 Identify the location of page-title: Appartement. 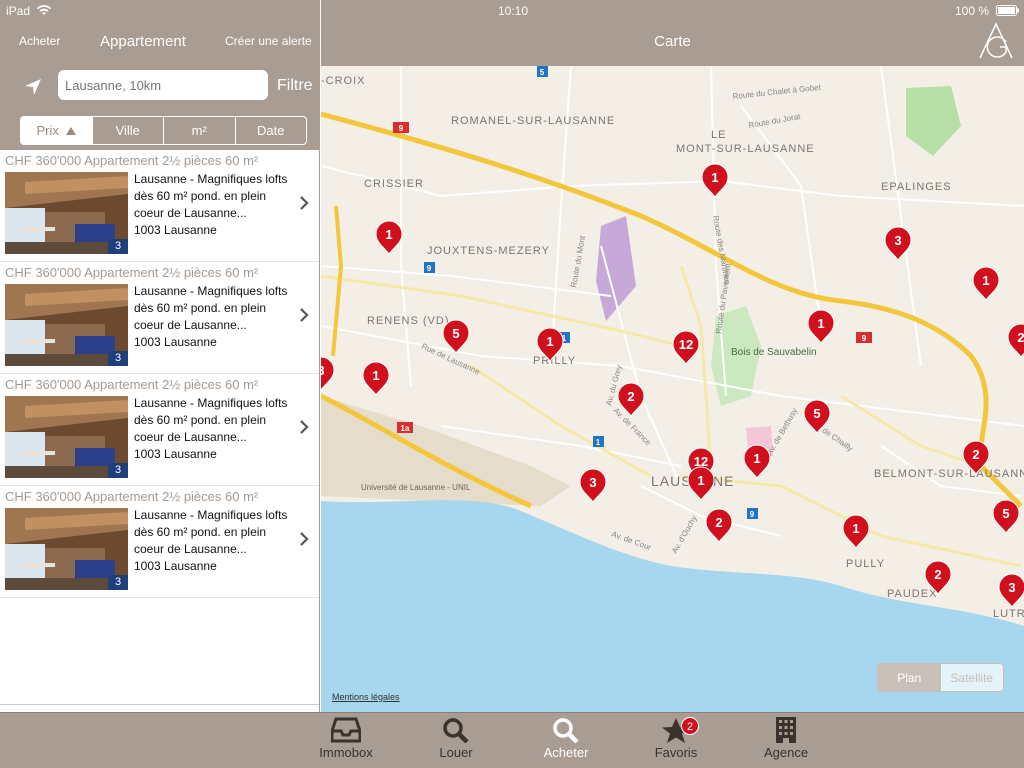
(143, 41).